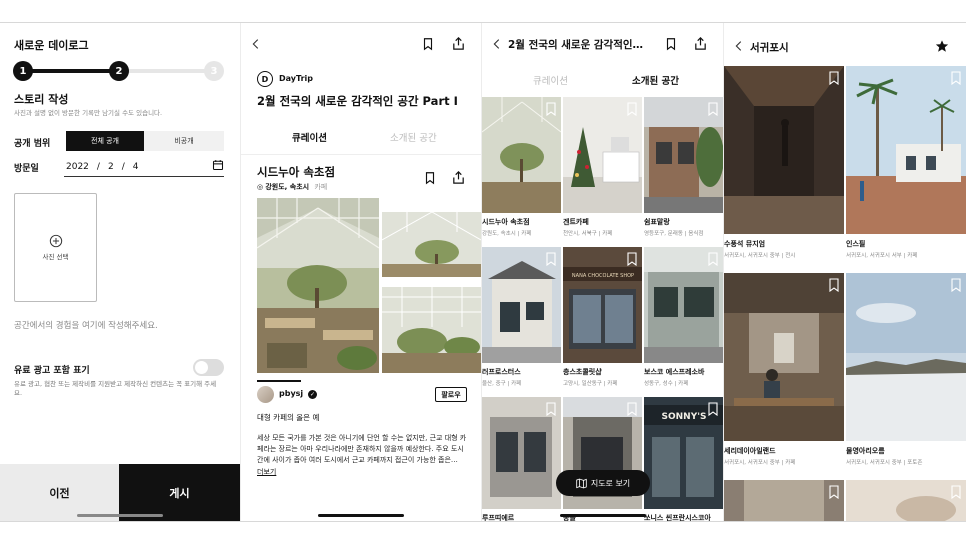 This screenshot has height=543, width=966. Describe the element at coordinates (72, 71) in the screenshot. I see `progress-done-line` at that location.